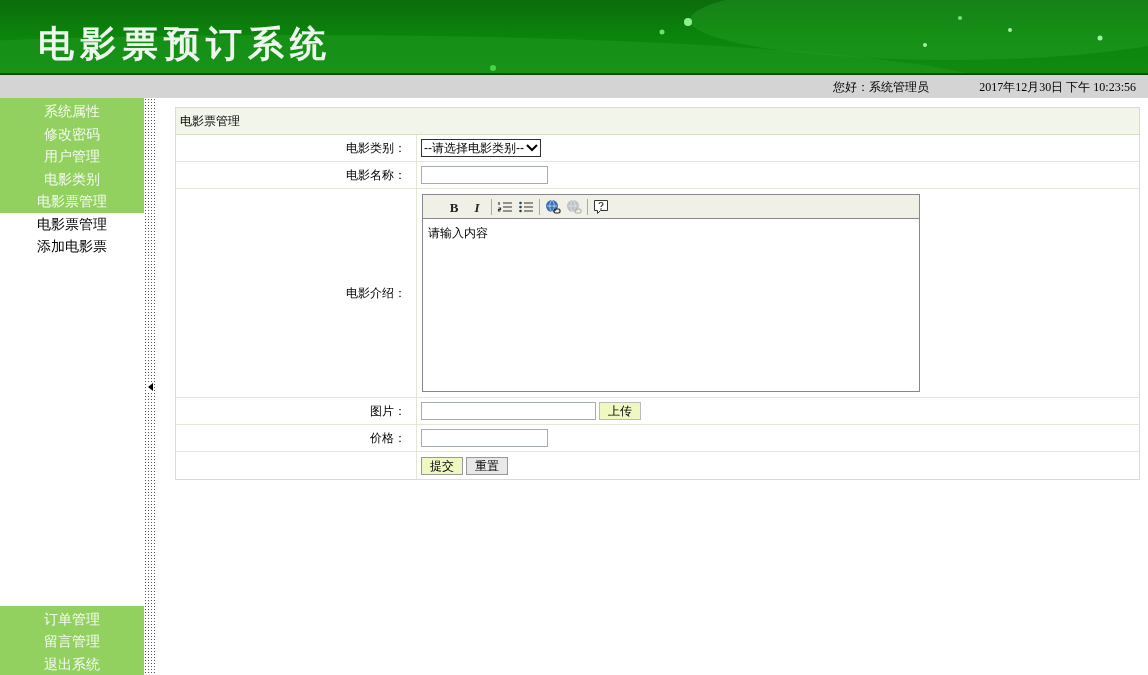 This screenshot has width=1148, height=675. Describe the element at coordinates (881, 87) in the screenshot. I see `greeting-text: 您好：系统管理员` at that location.